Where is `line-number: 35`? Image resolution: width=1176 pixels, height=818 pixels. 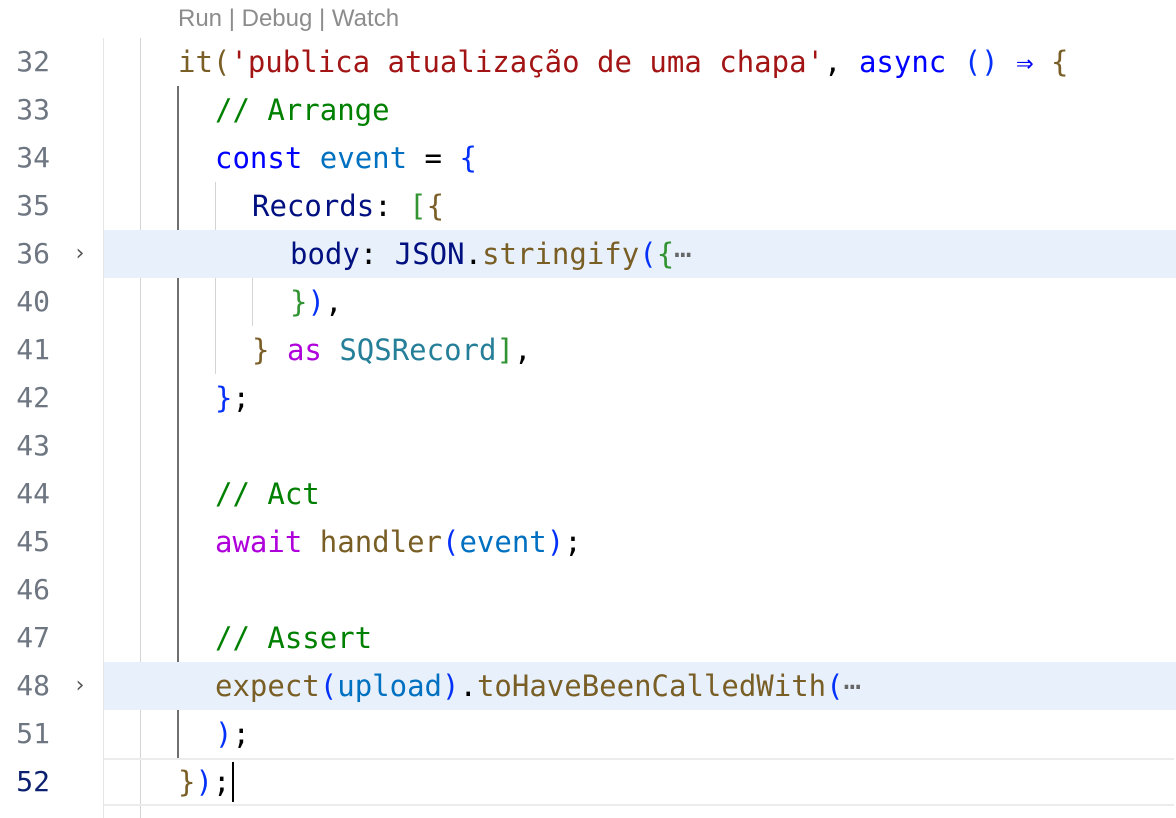
line-number: 35 is located at coordinates (33, 205).